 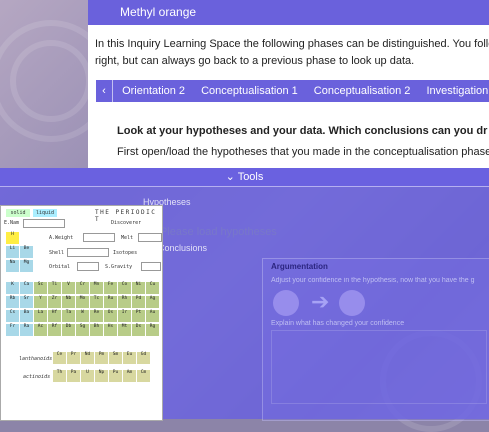 I want to click on window-title: Methyl orange, so click(x=158, y=12).